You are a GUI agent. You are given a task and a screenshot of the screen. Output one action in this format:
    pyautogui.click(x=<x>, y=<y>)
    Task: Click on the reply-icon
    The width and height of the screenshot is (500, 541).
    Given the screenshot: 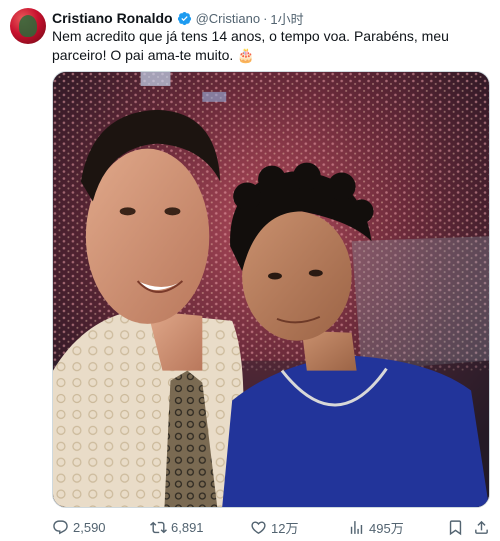 What is the action you would take?
    pyautogui.click(x=60, y=526)
    